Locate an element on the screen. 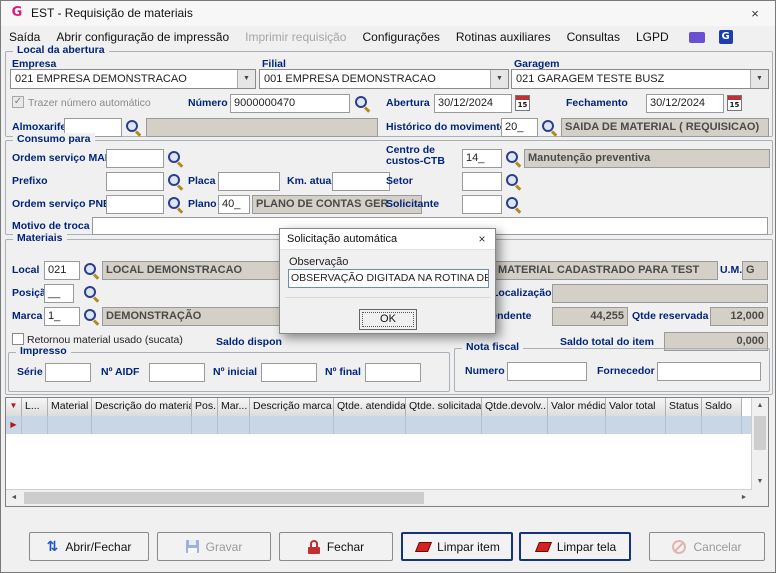 The width and height of the screenshot is (776, 573). grid-col-header: Valor médio is located at coordinates (577, 407).